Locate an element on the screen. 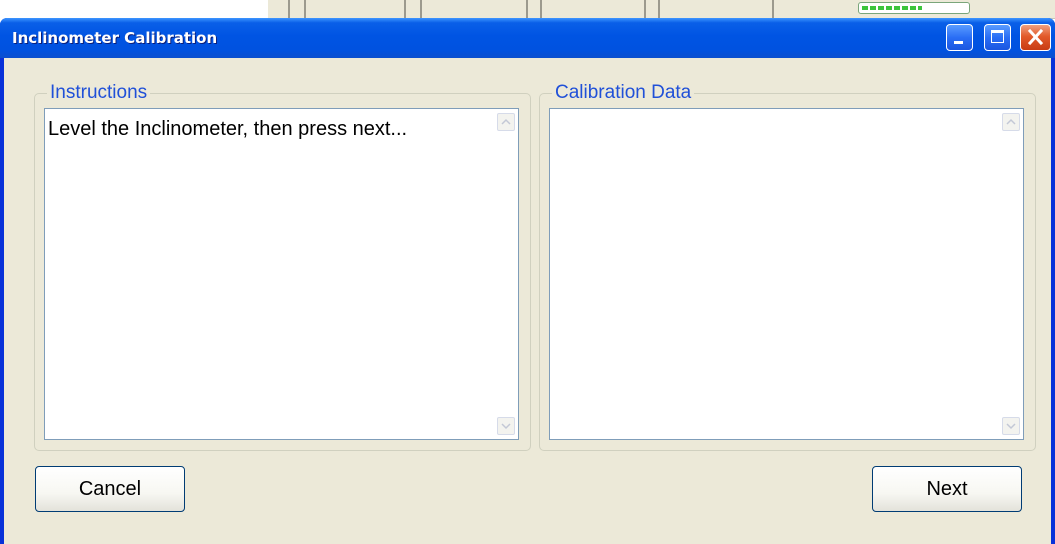 Image resolution: width=1055 pixels, height=544 pixels. background-status-fill is located at coordinates (892, 8).